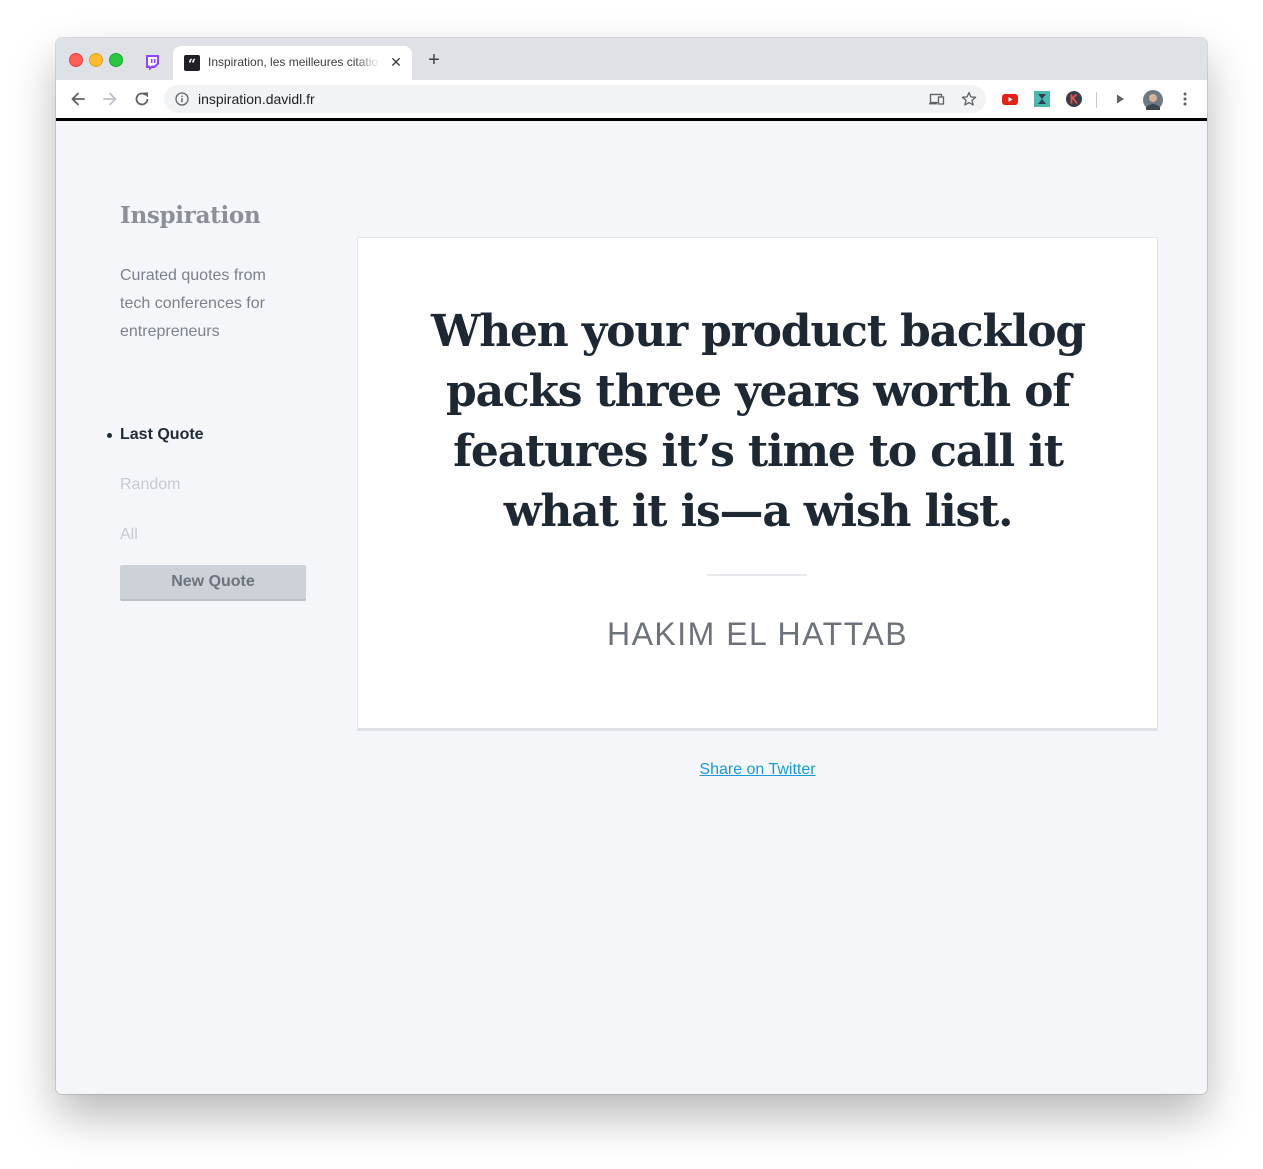 The height and width of the screenshot is (1169, 1263). Describe the element at coordinates (434, 60) in the screenshot. I see `new-tab-button: +` at that location.